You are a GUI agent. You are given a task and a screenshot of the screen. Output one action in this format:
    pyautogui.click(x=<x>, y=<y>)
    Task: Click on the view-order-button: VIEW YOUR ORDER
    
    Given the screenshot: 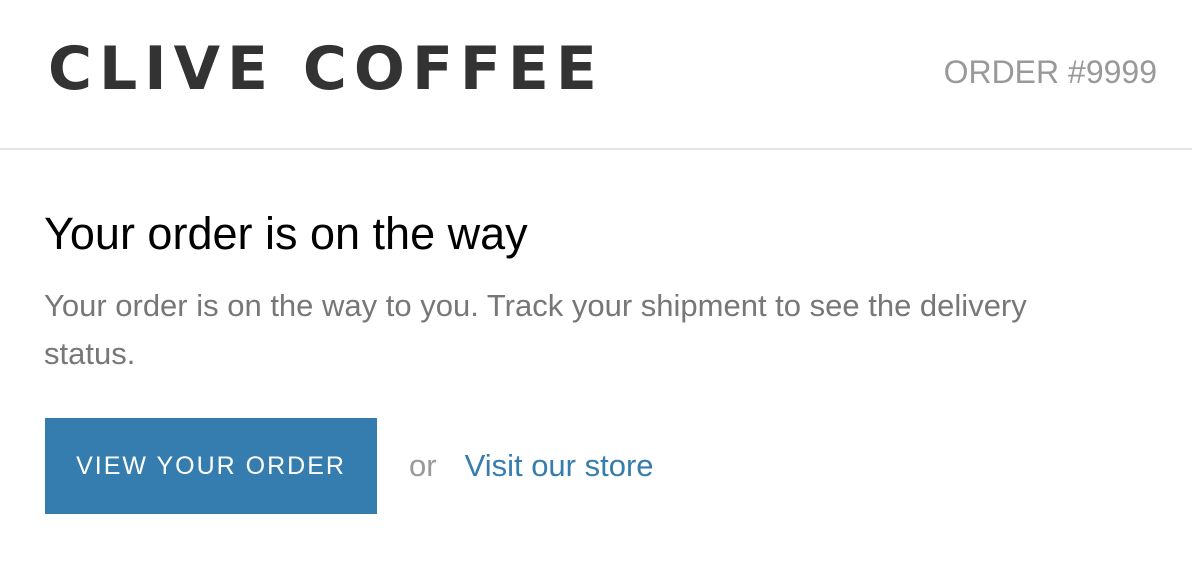 What is the action you would take?
    pyautogui.click(x=211, y=466)
    